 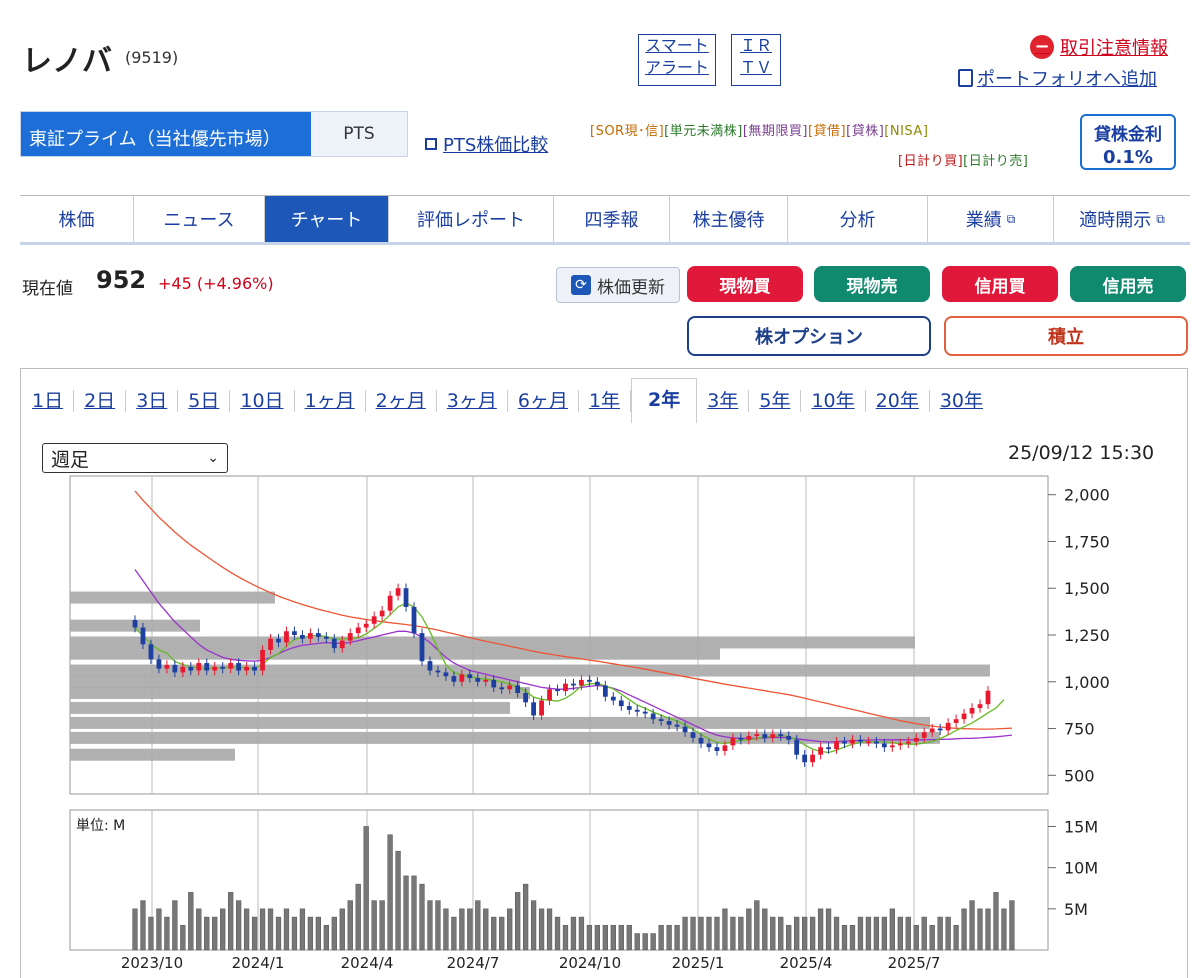 What do you see at coordinates (756, 60) in the screenshot?
I see `irtv-button: ＩＲ ＴＶ` at bounding box center [756, 60].